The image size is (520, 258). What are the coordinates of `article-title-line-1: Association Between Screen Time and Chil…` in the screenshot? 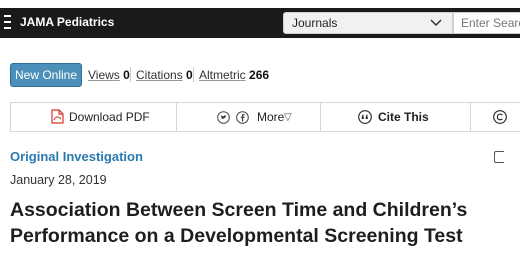 It's located at (239, 210).